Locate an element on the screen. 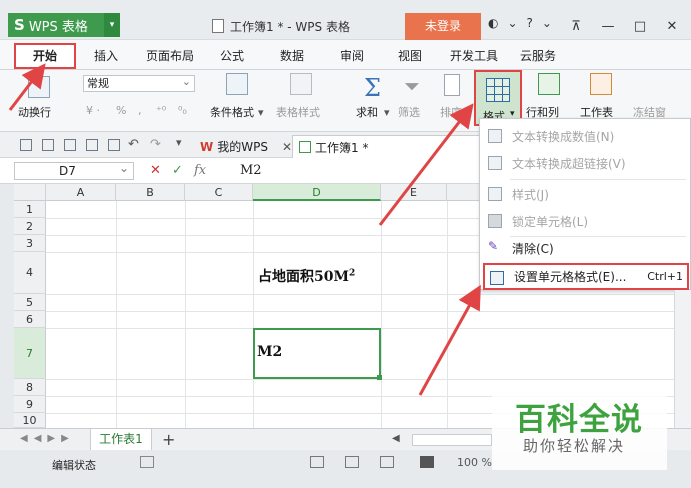  row-header-10: 10 is located at coordinates (30, 420).